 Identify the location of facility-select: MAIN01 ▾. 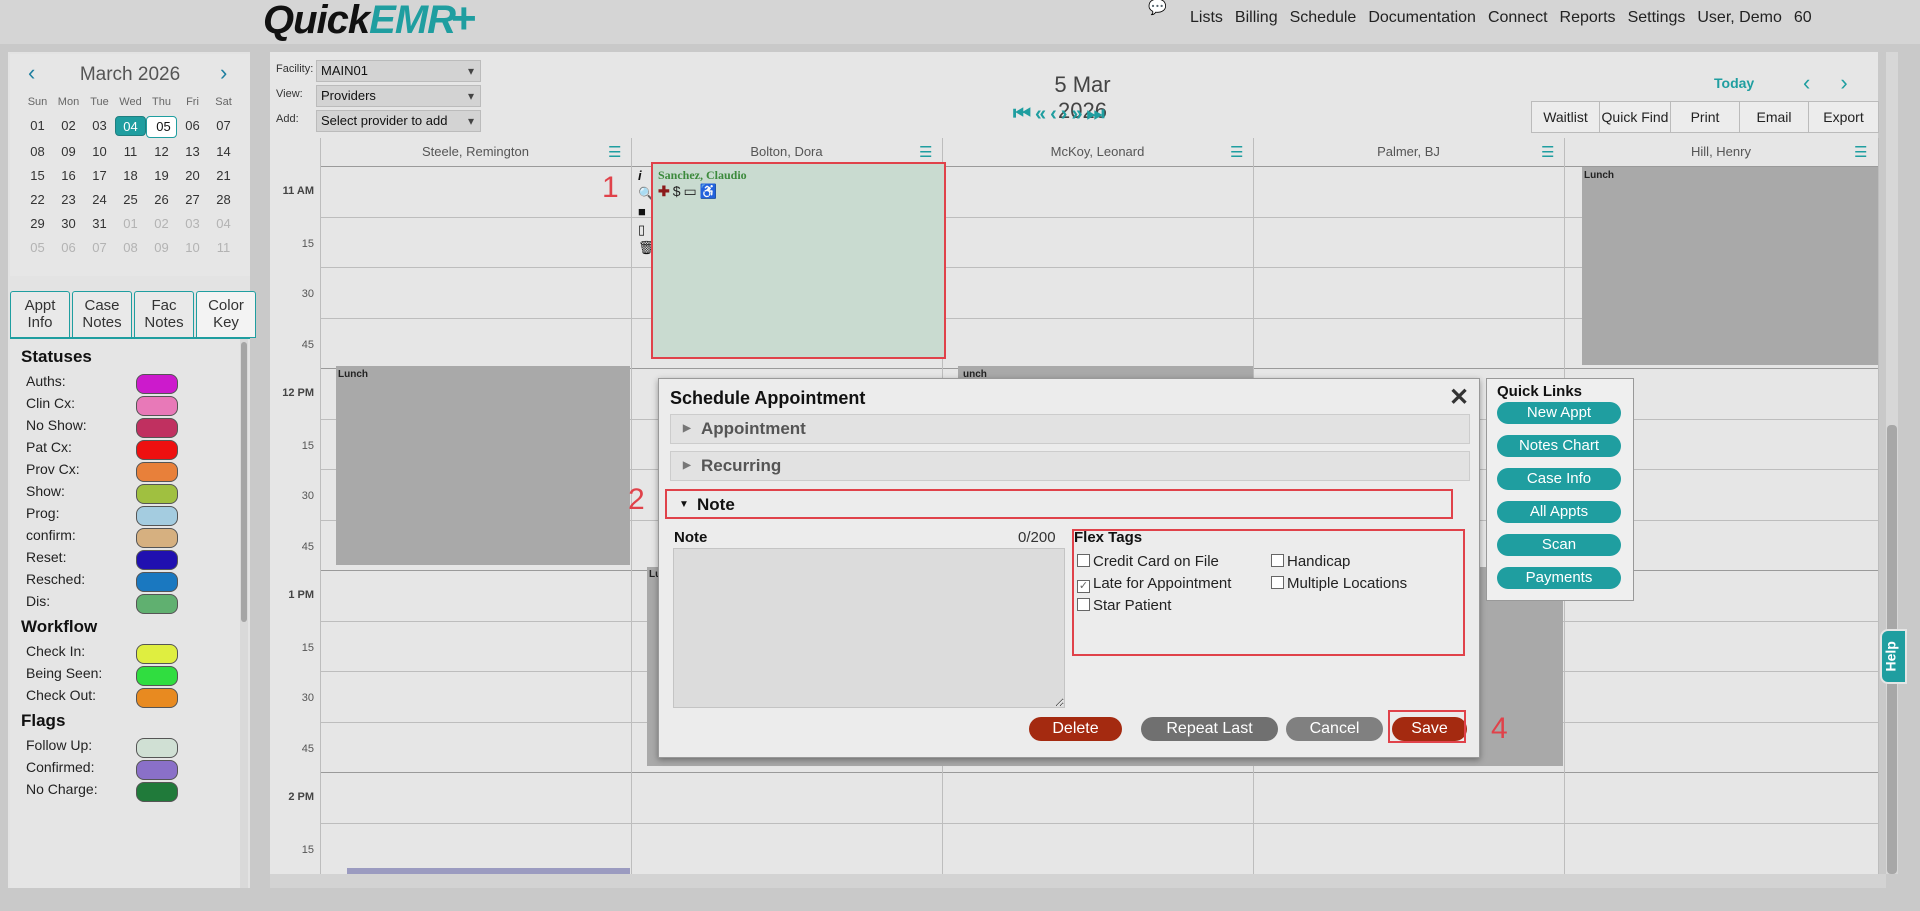
(398, 71).